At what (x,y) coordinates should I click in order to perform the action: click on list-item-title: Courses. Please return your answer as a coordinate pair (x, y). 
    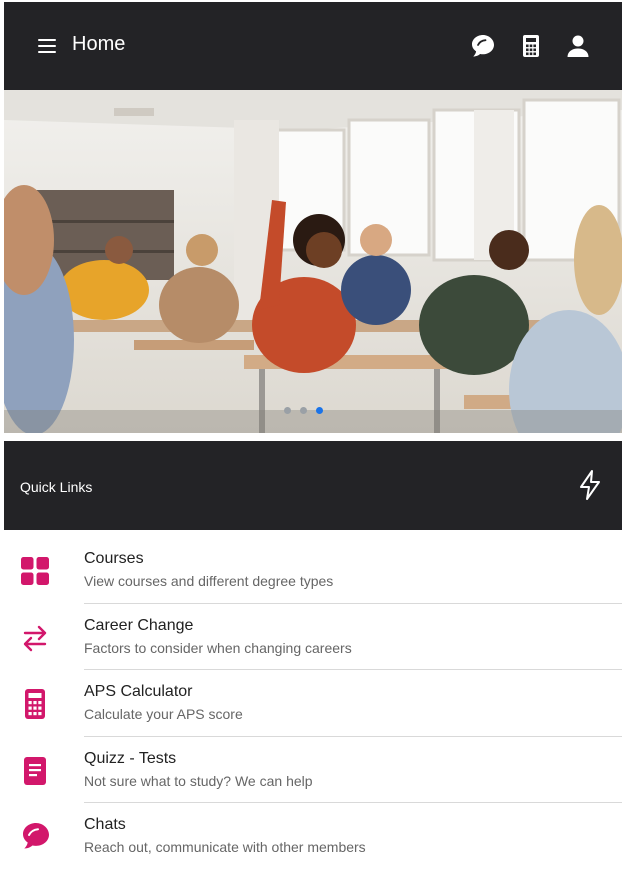
    Looking at the image, I should click on (114, 558).